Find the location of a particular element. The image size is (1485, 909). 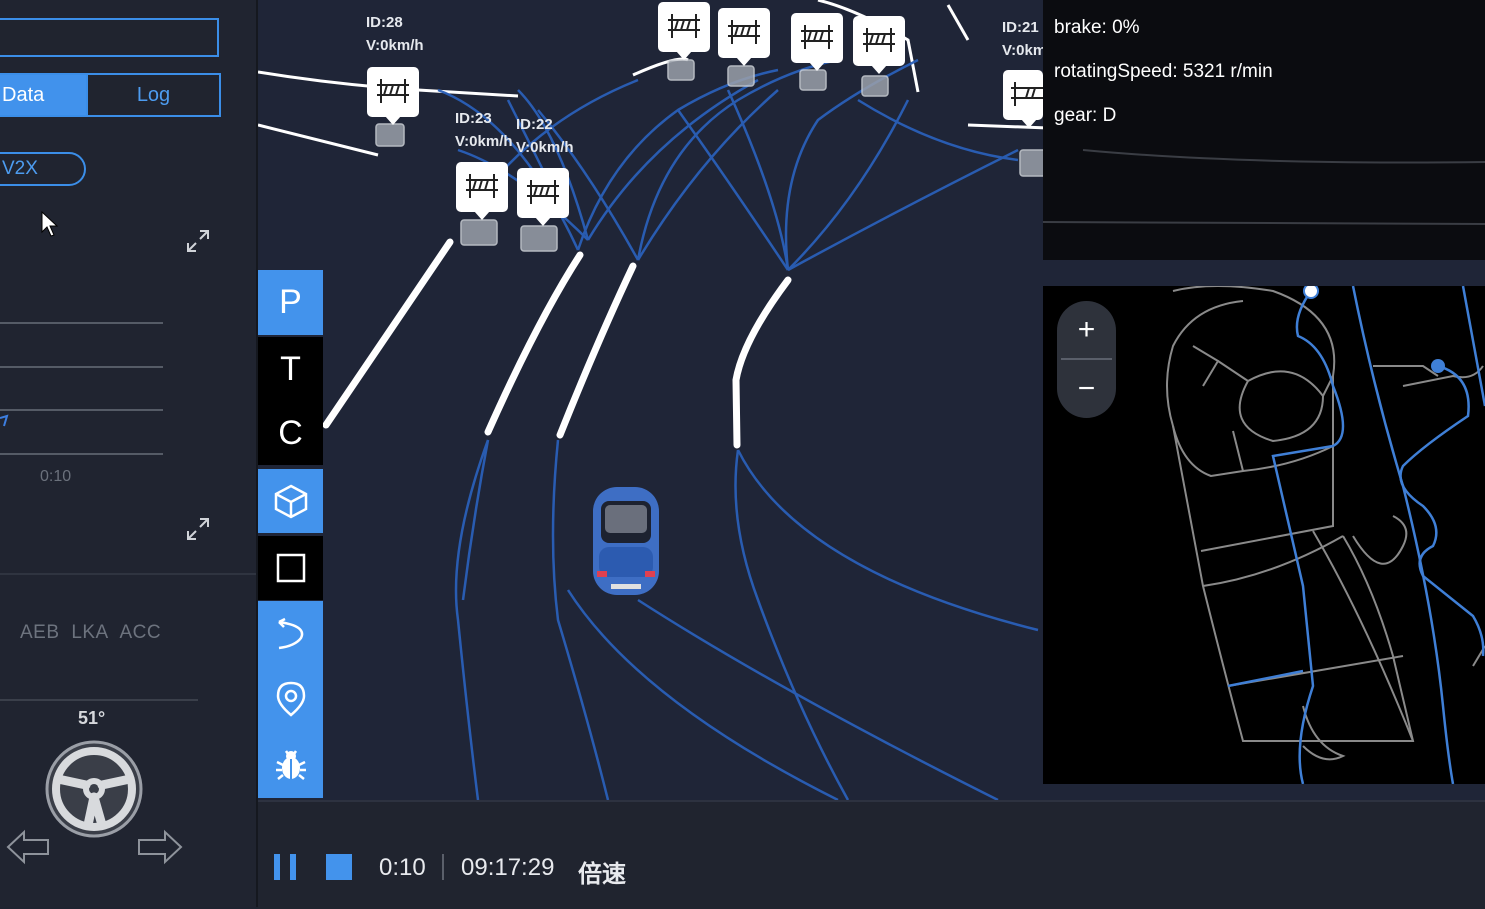

rotating-speed-value: rotatingSpeed: 5321 r/min is located at coordinates (1163, 71).